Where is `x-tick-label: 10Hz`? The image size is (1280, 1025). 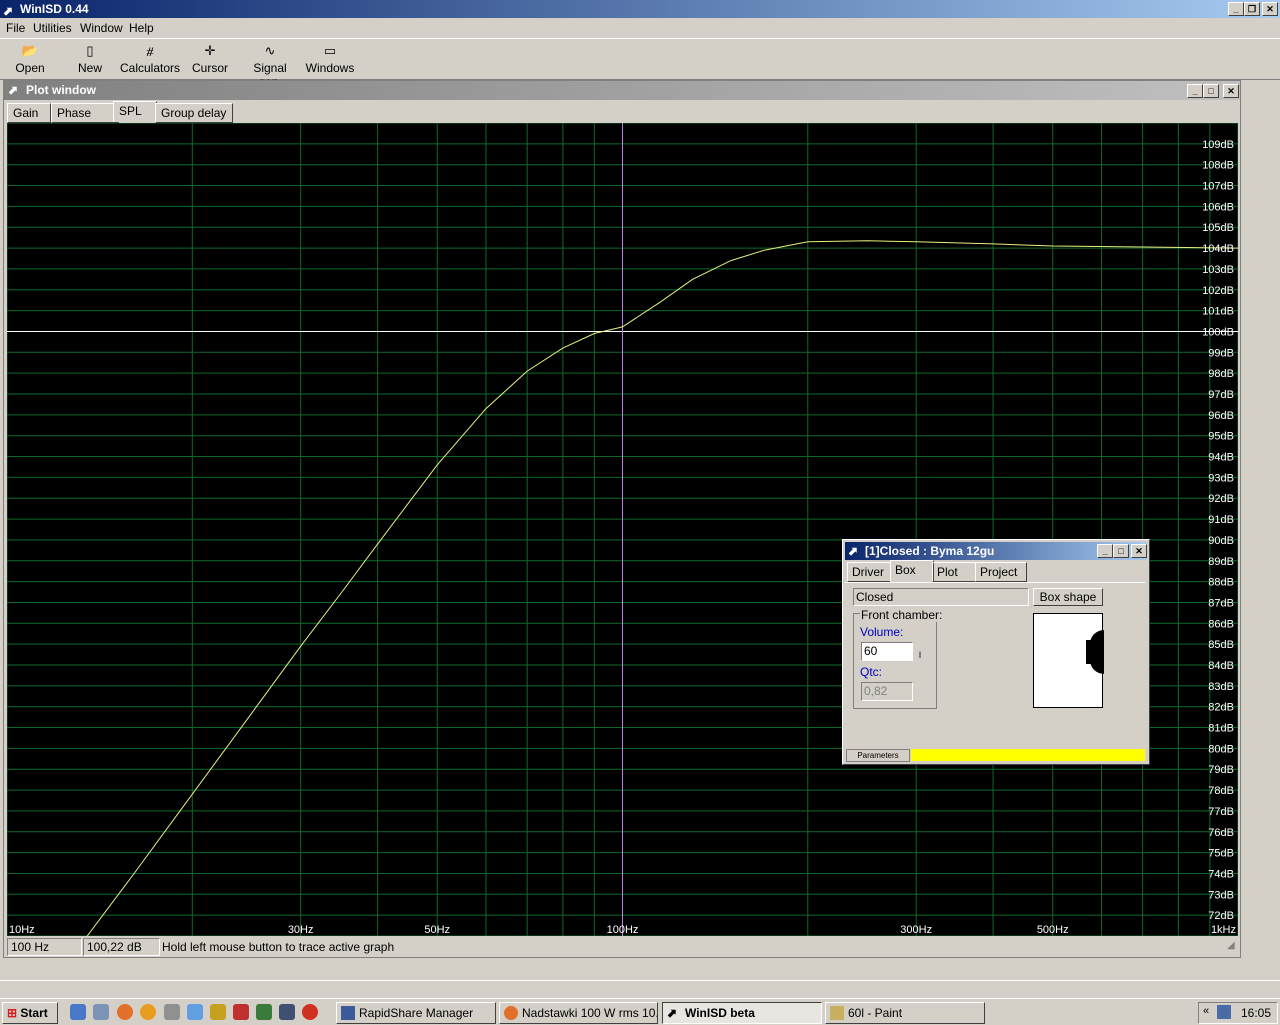
x-tick-label: 10Hz is located at coordinates (22, 930).